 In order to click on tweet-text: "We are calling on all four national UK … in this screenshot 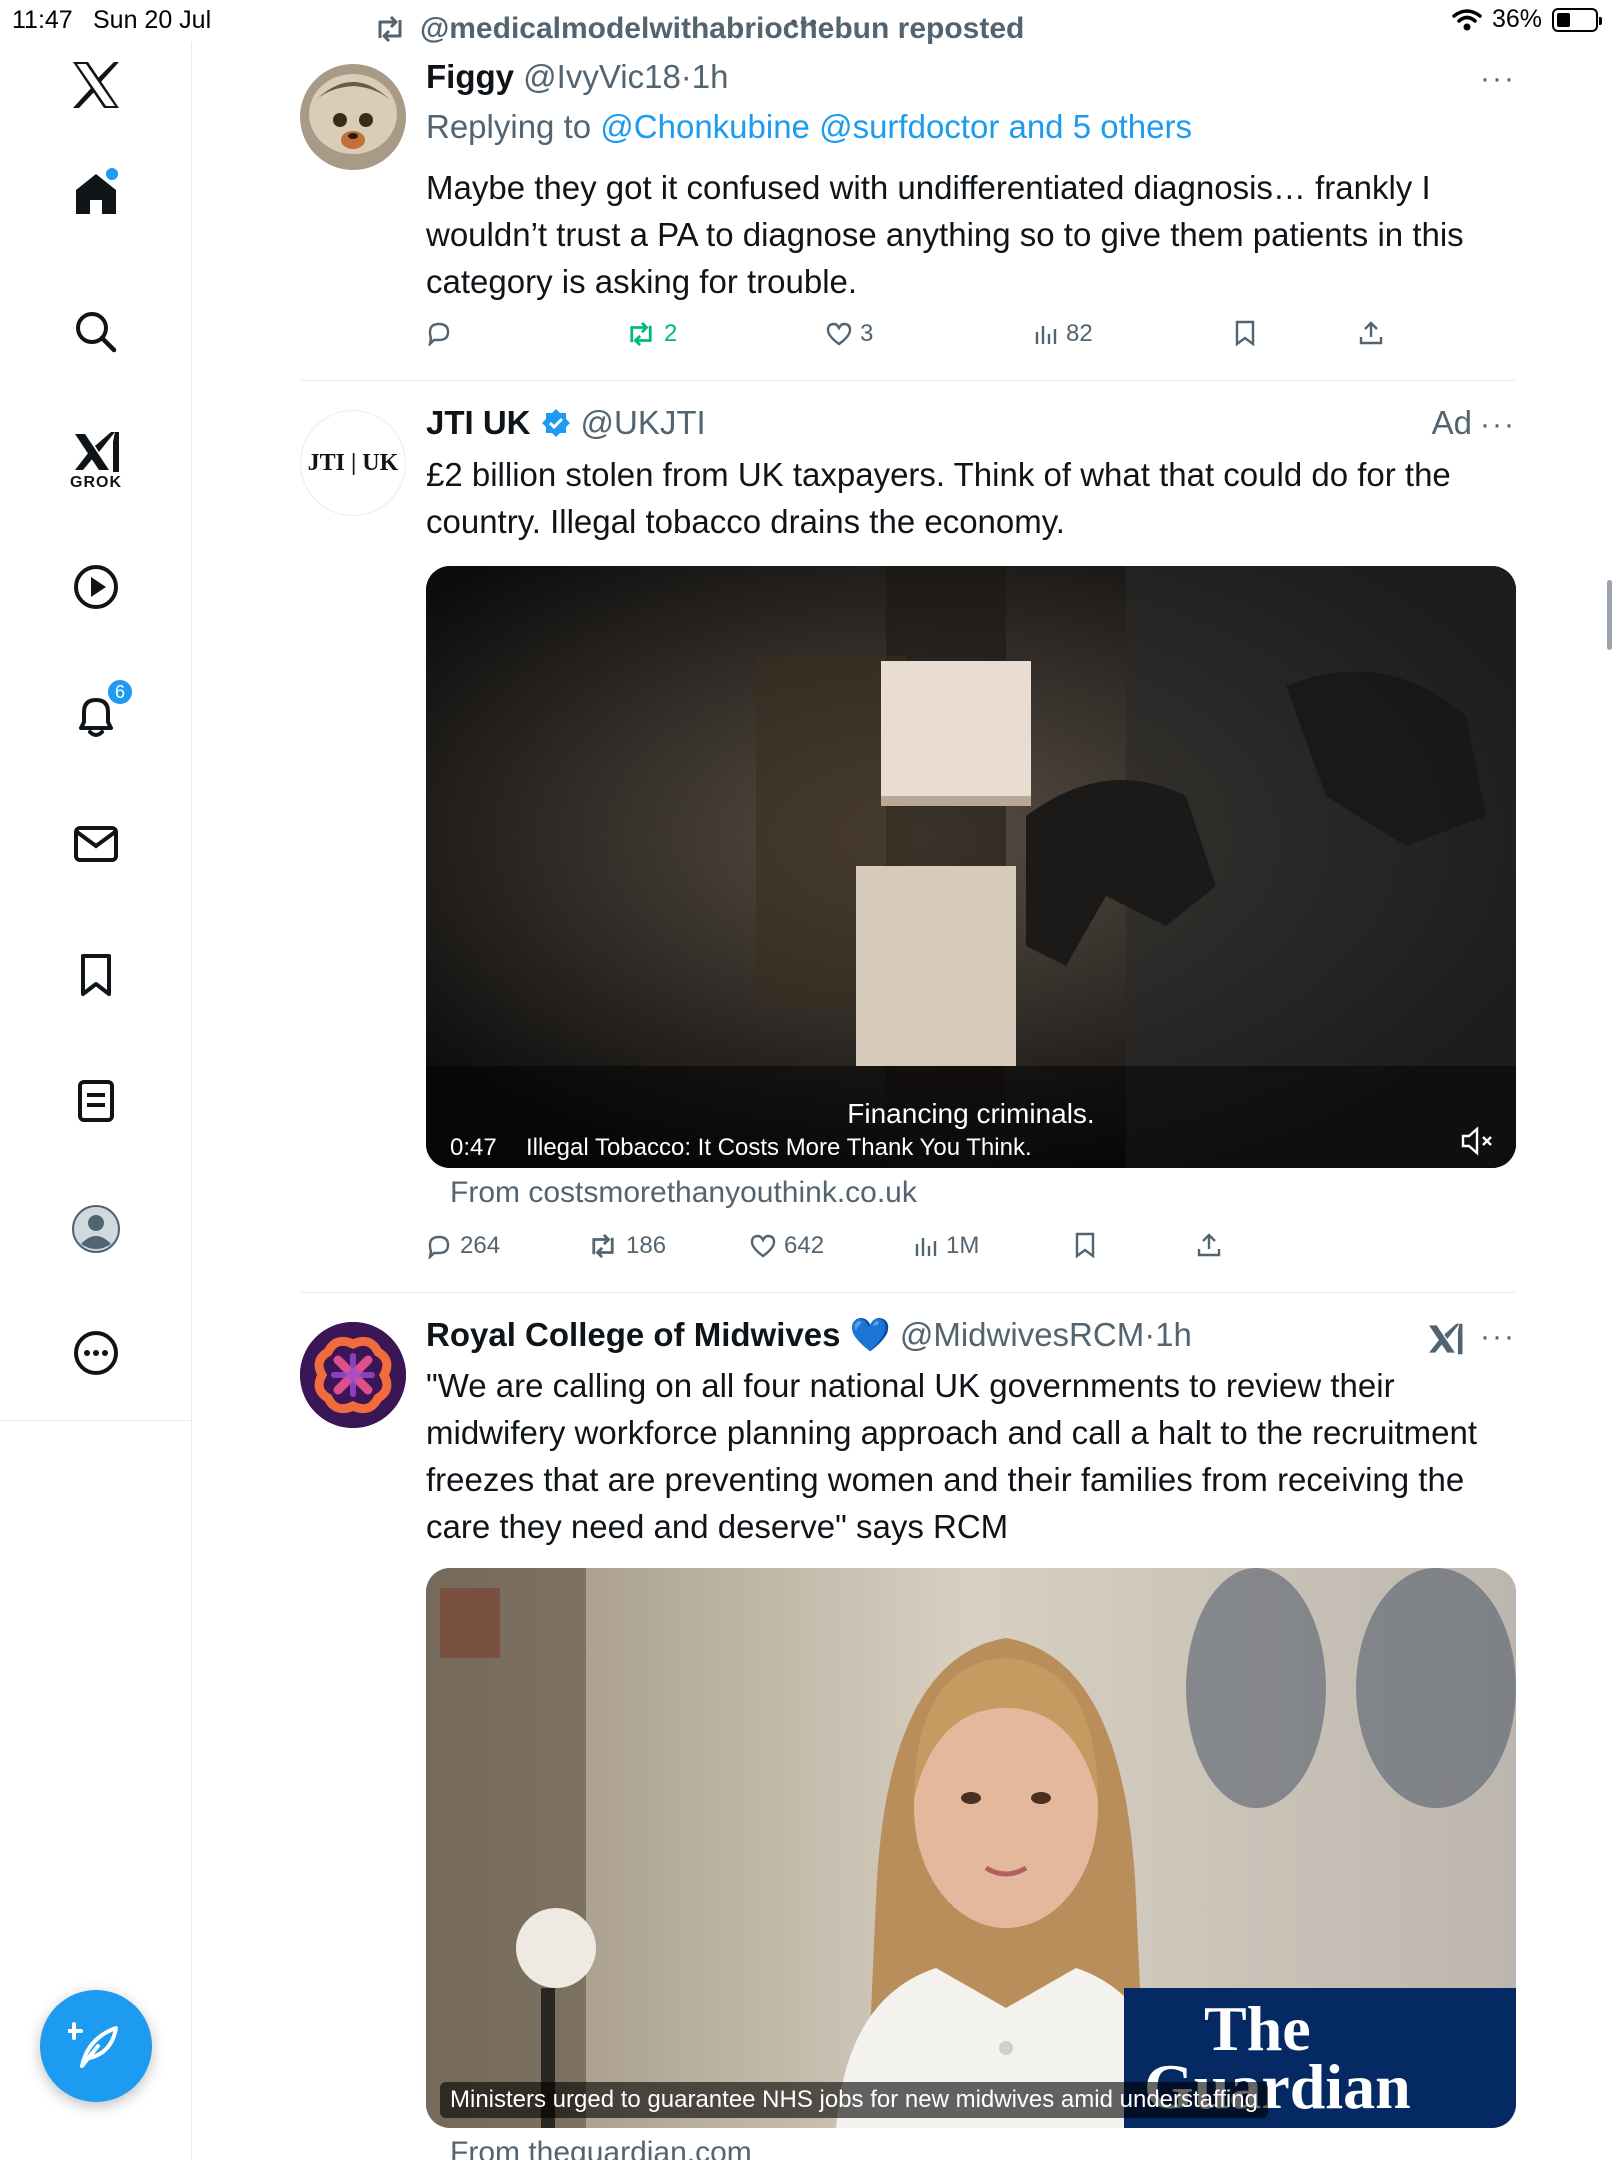, I will do `click(952, 1456)`.